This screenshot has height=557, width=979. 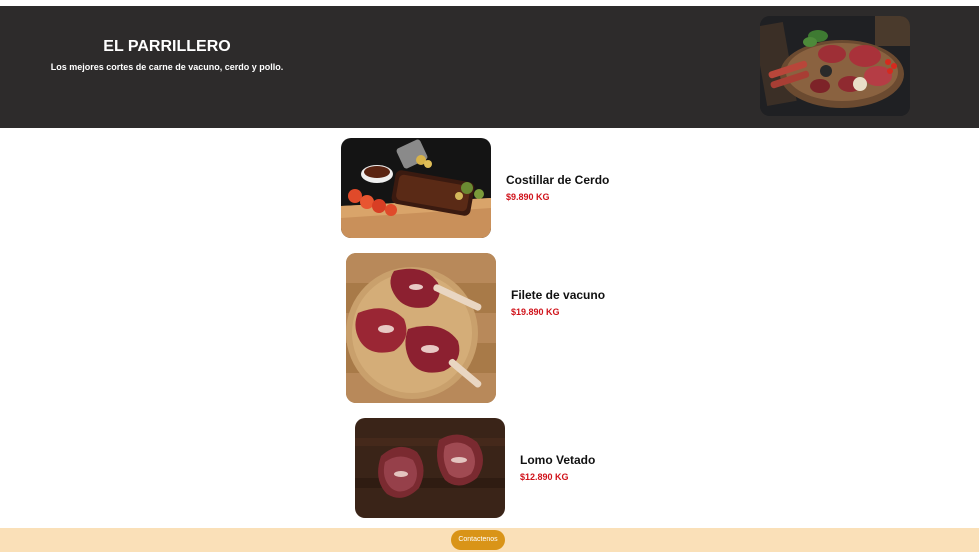 I want to click on site-footer: Contactenos, so click(x=489, y=540).